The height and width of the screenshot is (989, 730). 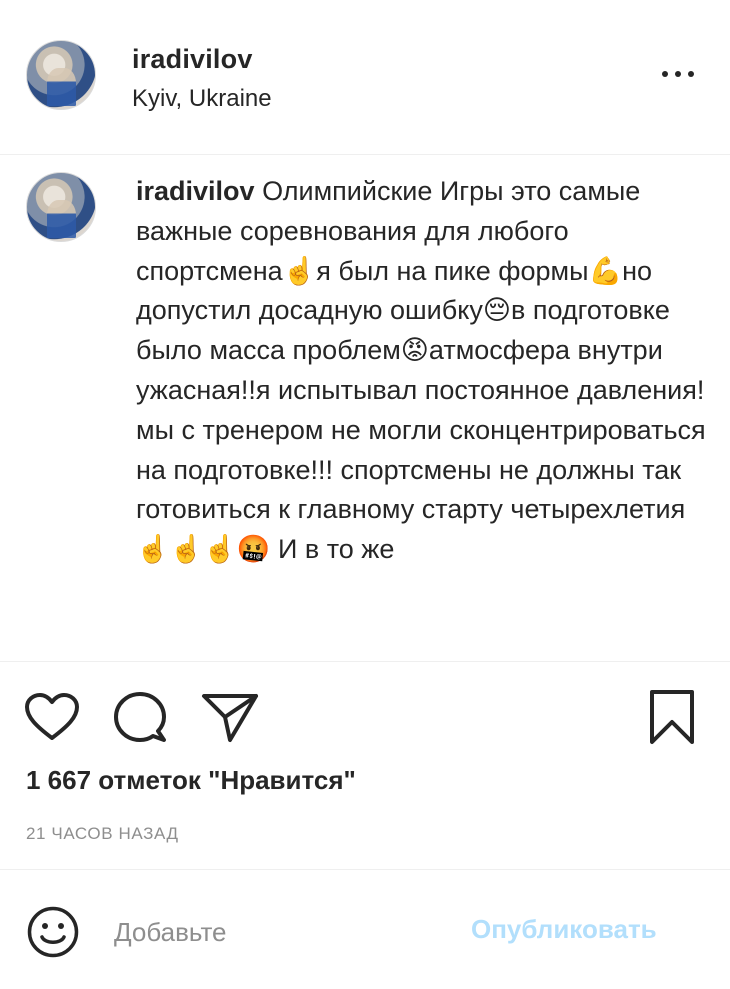 I want to click on author-avatar, so click(x=61, y=75).